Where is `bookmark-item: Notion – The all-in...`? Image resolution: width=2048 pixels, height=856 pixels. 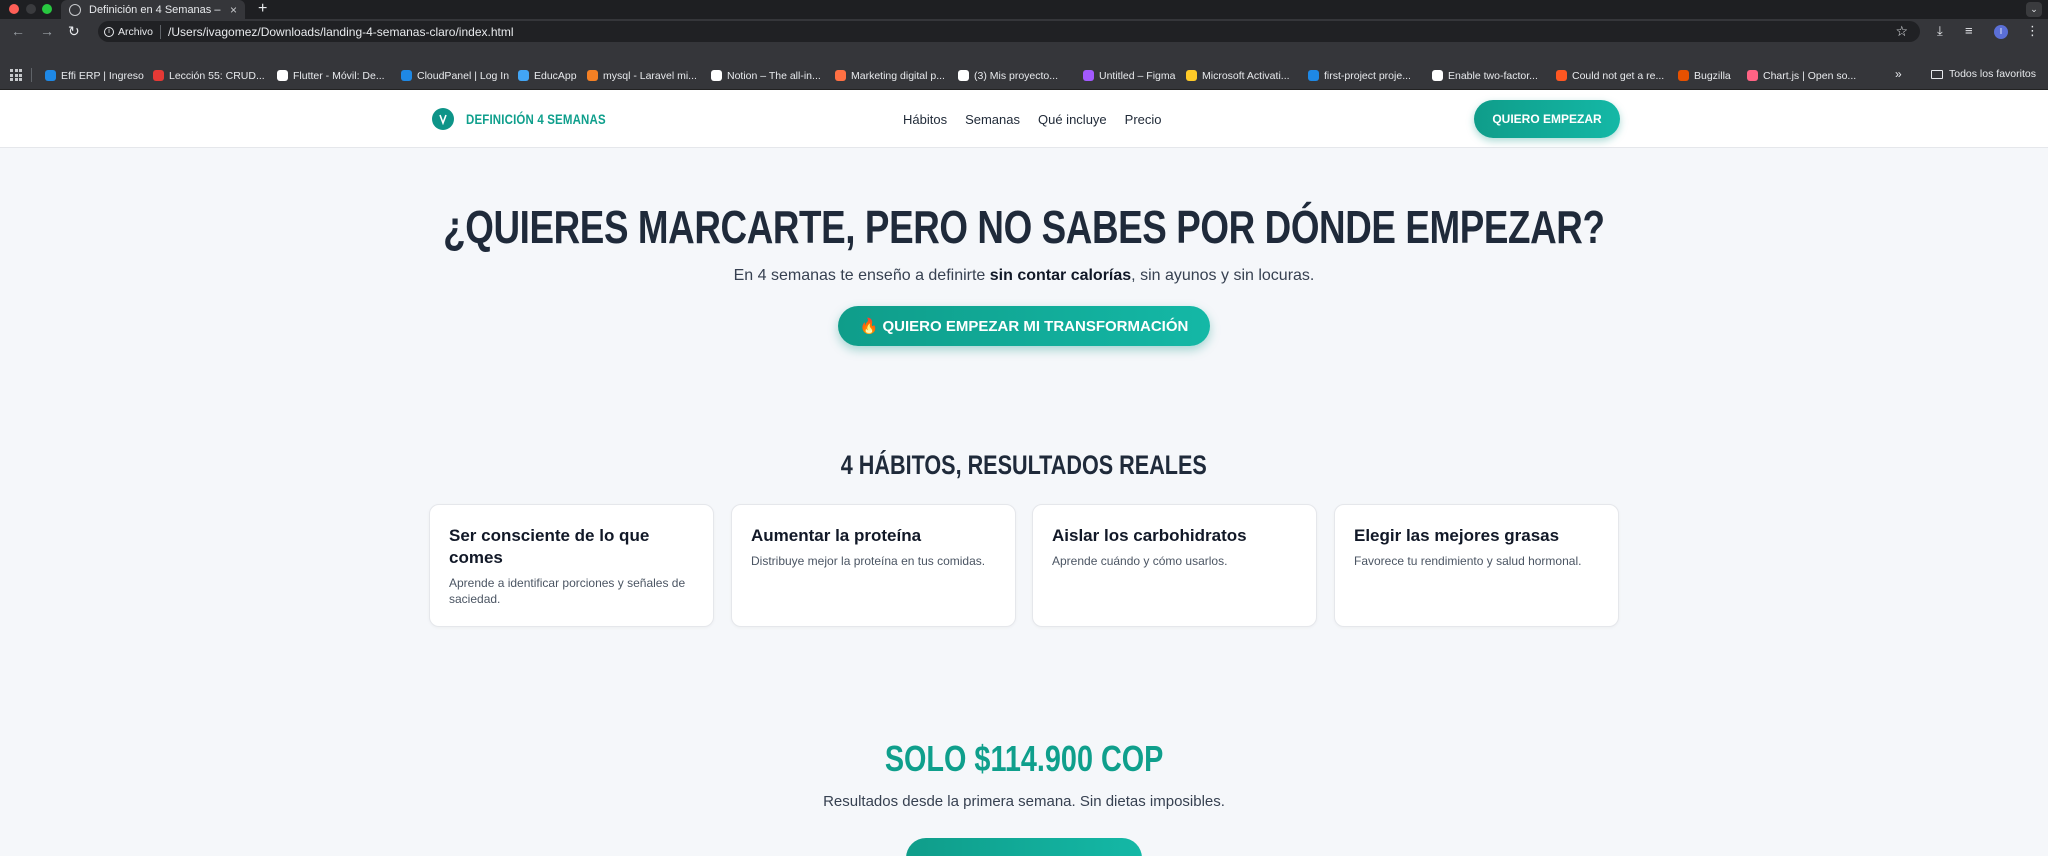
bookmark-item: Notion – The all-in... is located at coordinates (766, 75).